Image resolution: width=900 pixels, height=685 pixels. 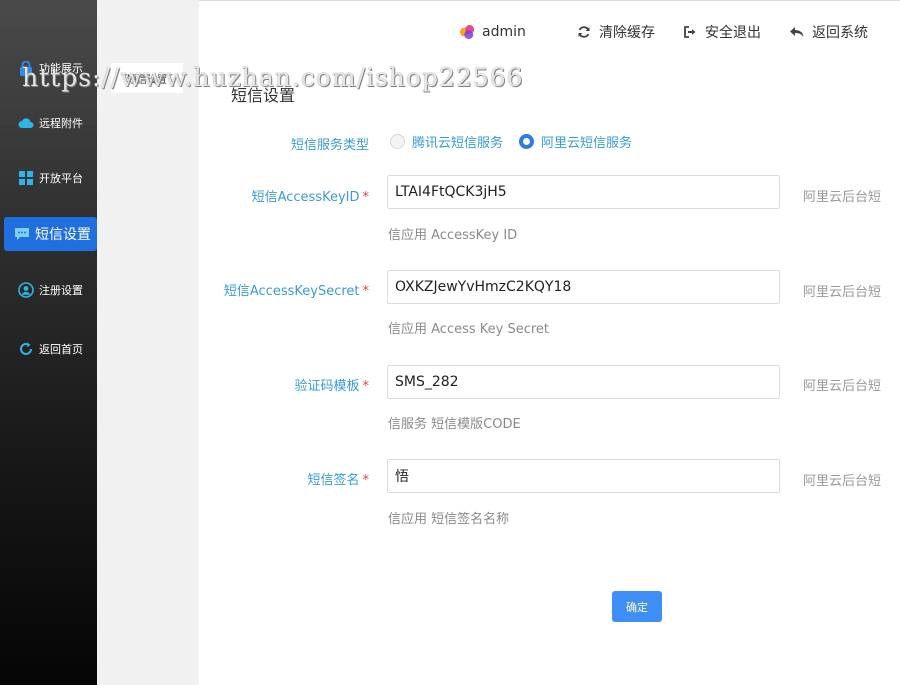 I want to click on tab-sms-settings: 短信设置, so click(x=147, y=78).